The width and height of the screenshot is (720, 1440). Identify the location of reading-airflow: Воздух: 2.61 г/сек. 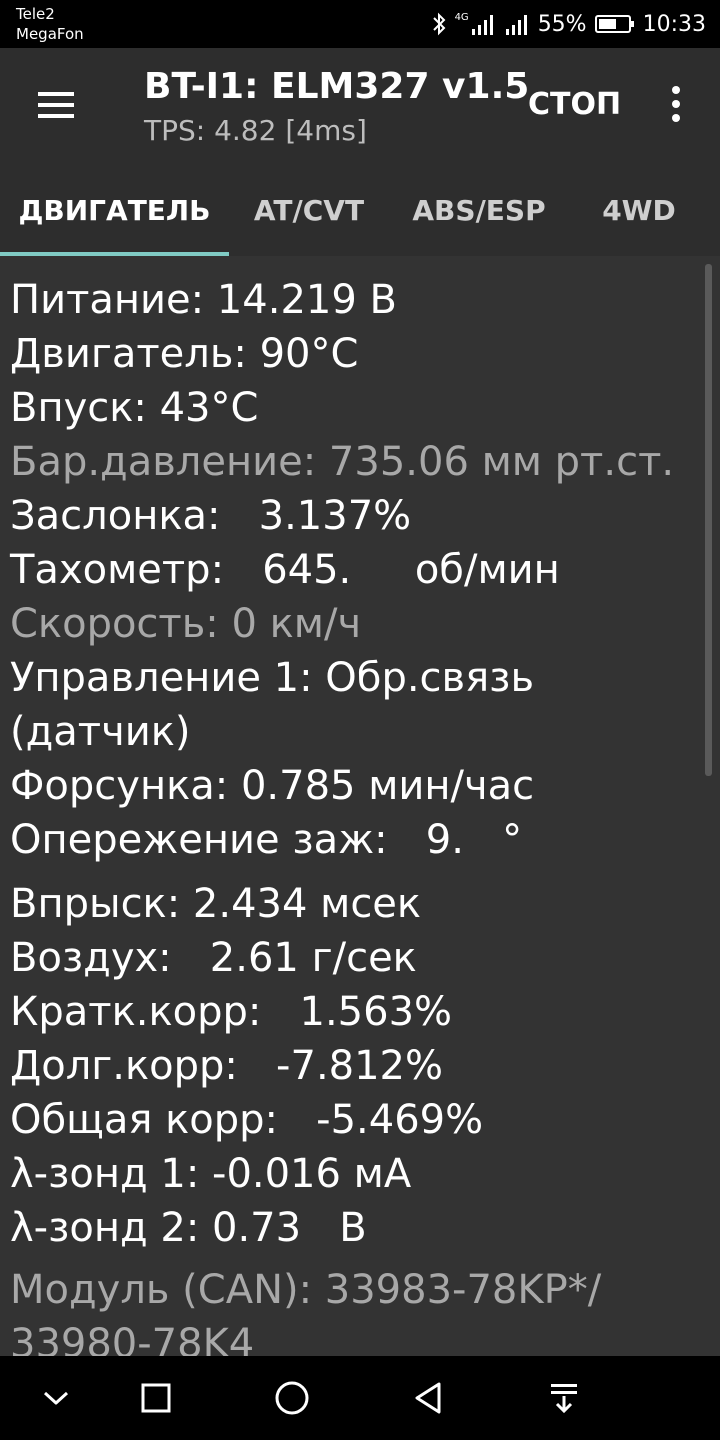
(213, 958).